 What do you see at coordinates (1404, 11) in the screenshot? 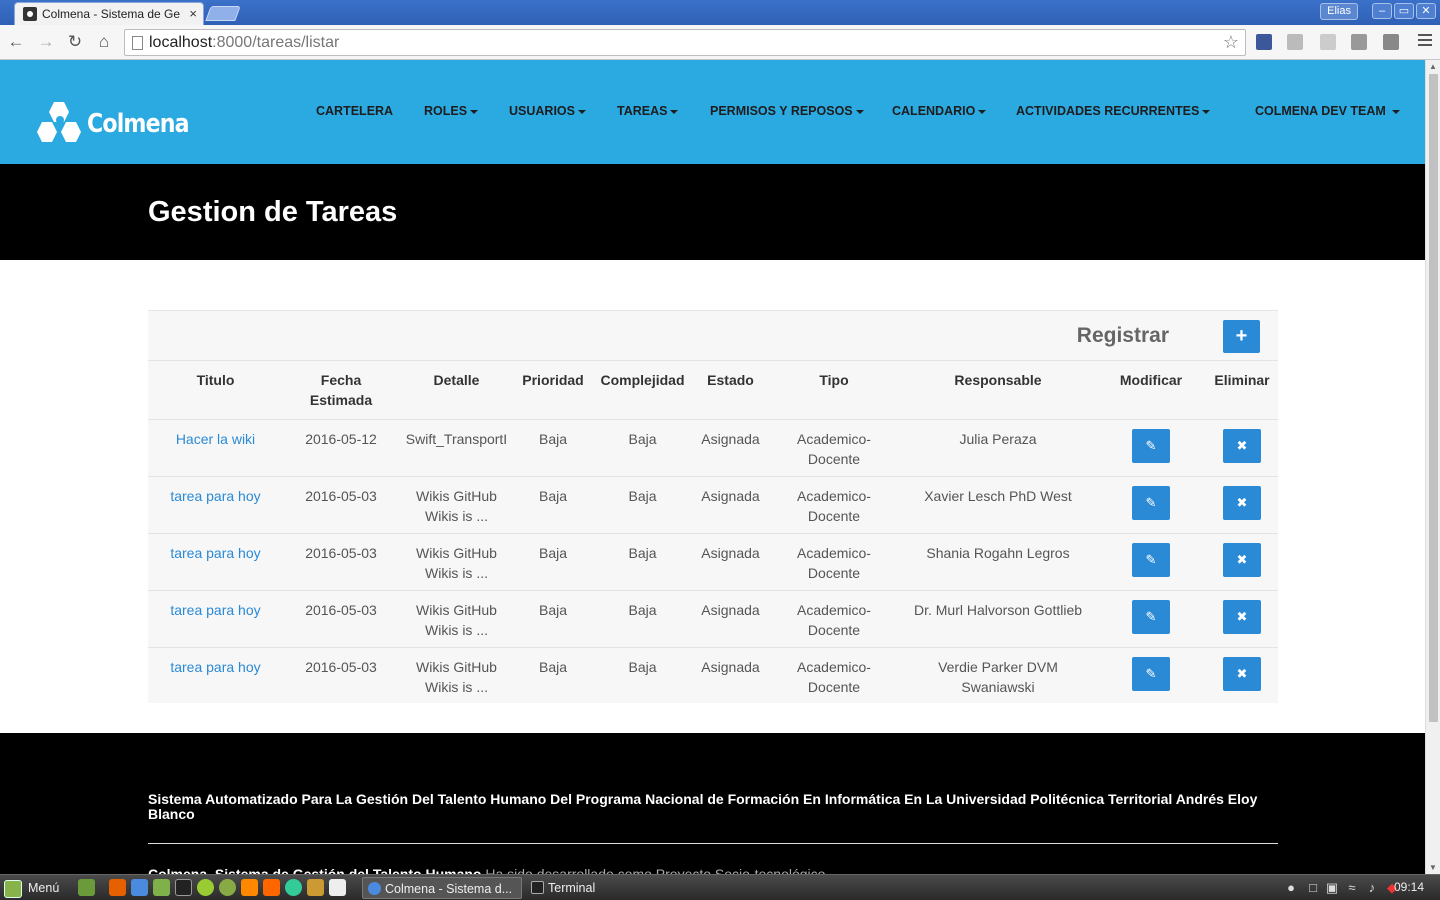
I see `maximize-button: ▭` at bounding box center [1404, 11].